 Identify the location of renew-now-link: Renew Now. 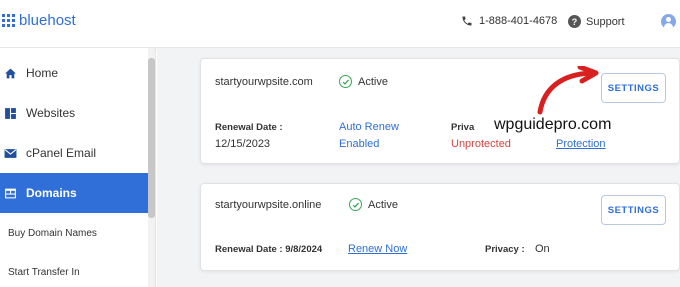
(377, 249).